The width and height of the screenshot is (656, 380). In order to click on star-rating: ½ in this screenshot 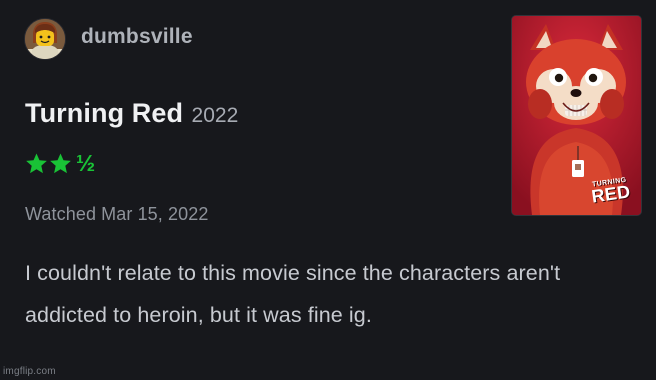, I will do `click(60, 163)`.